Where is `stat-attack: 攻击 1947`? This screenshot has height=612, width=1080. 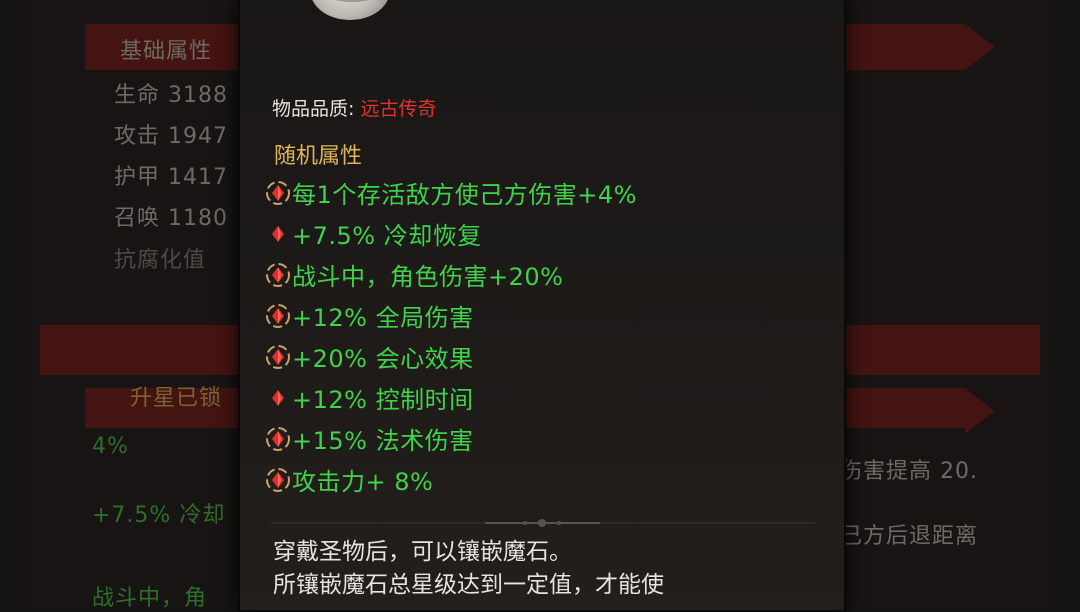
stat-attack: 攻击 1947 is located at coordinates (171, 136).